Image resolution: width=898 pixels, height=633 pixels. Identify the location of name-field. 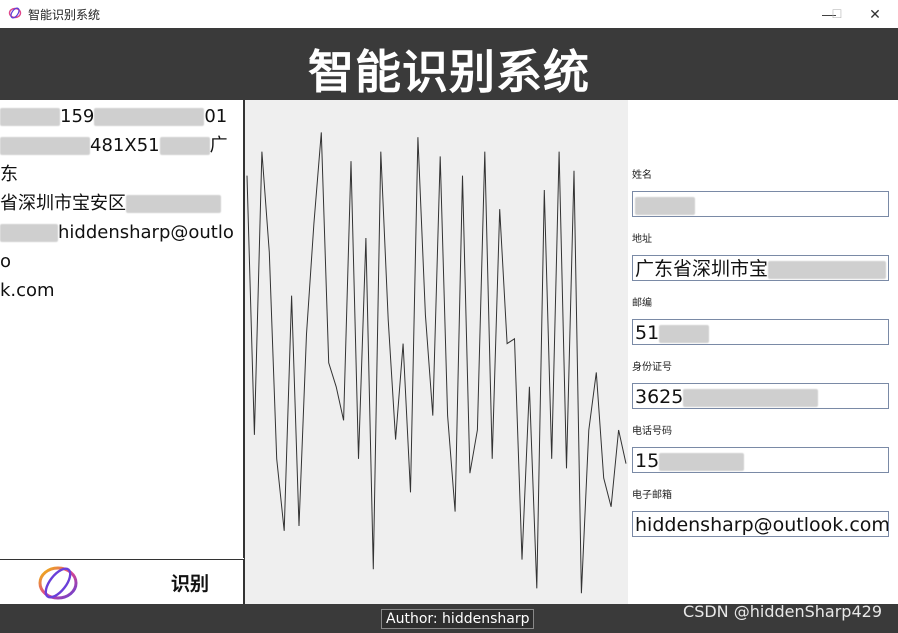
(760, 204).